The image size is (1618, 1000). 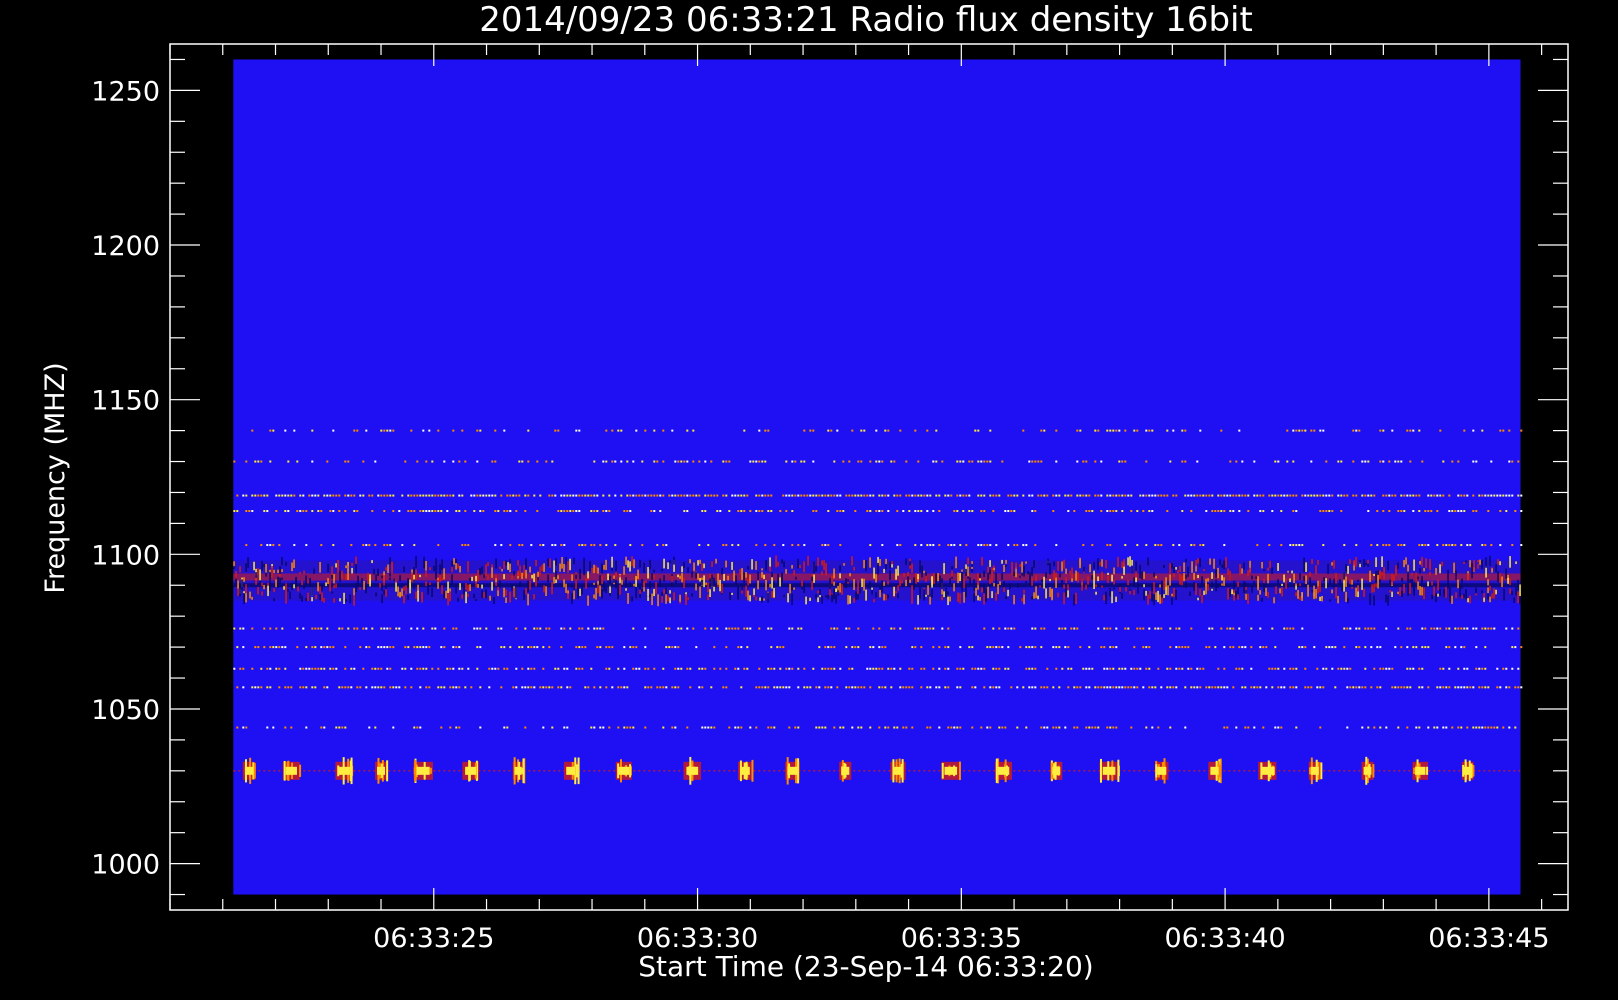 What do you see at coordinates (1488, 938) in the screenshot?
I see `x-tick-label: 06:33:45` at bounding box center [1488, 938].